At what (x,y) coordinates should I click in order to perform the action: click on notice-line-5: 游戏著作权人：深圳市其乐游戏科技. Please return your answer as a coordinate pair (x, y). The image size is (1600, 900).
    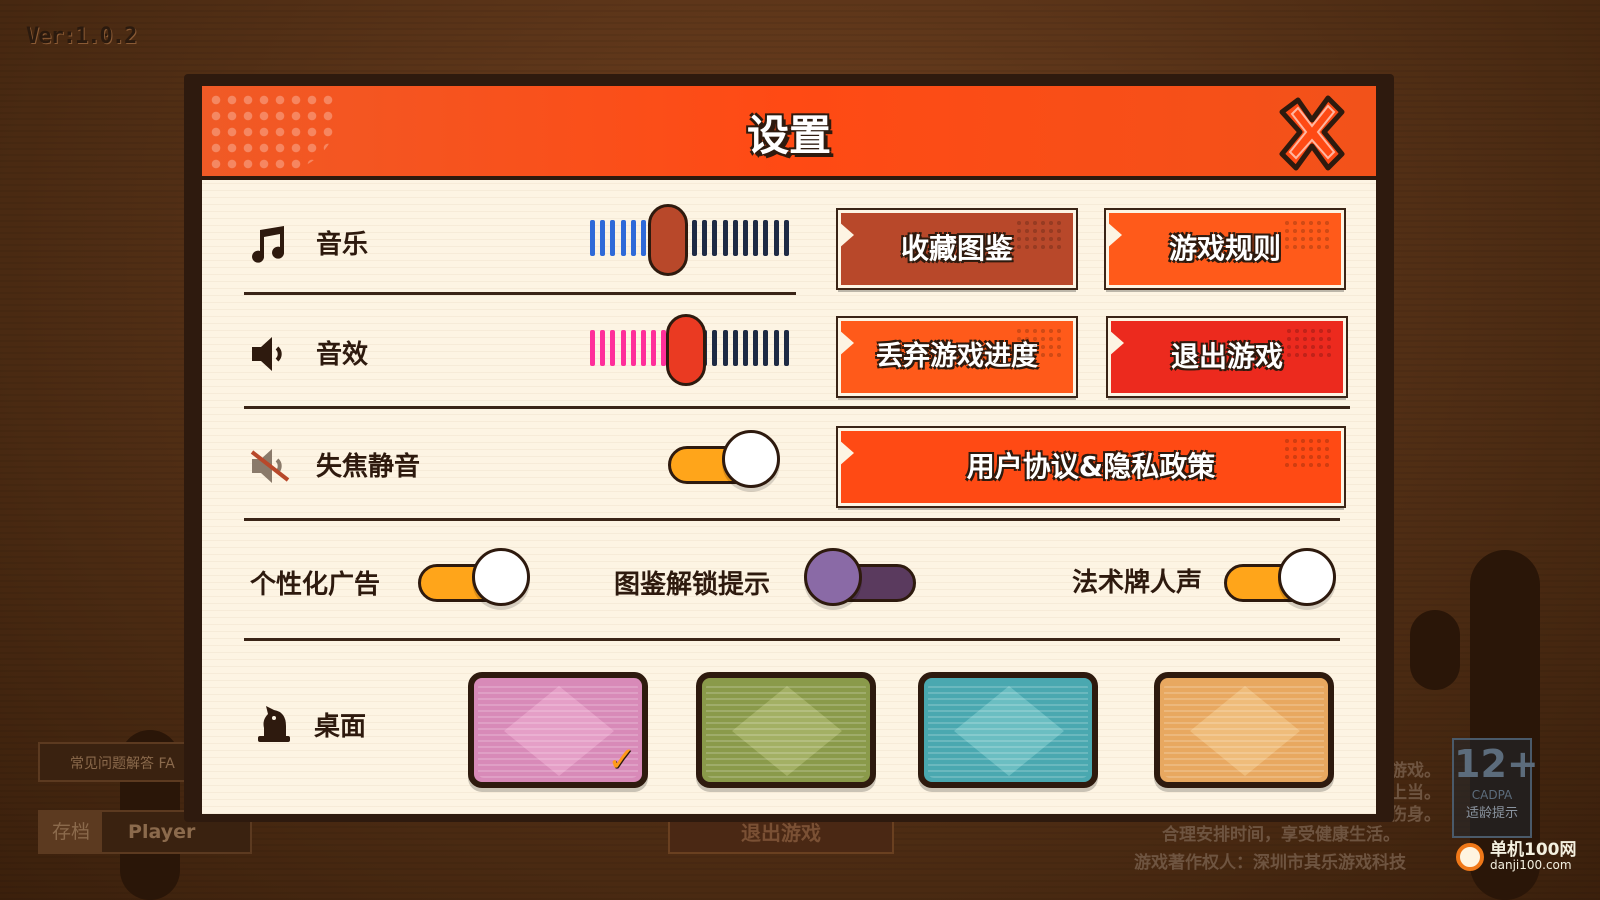
    Looking at the image, I should click on (1270, 863).